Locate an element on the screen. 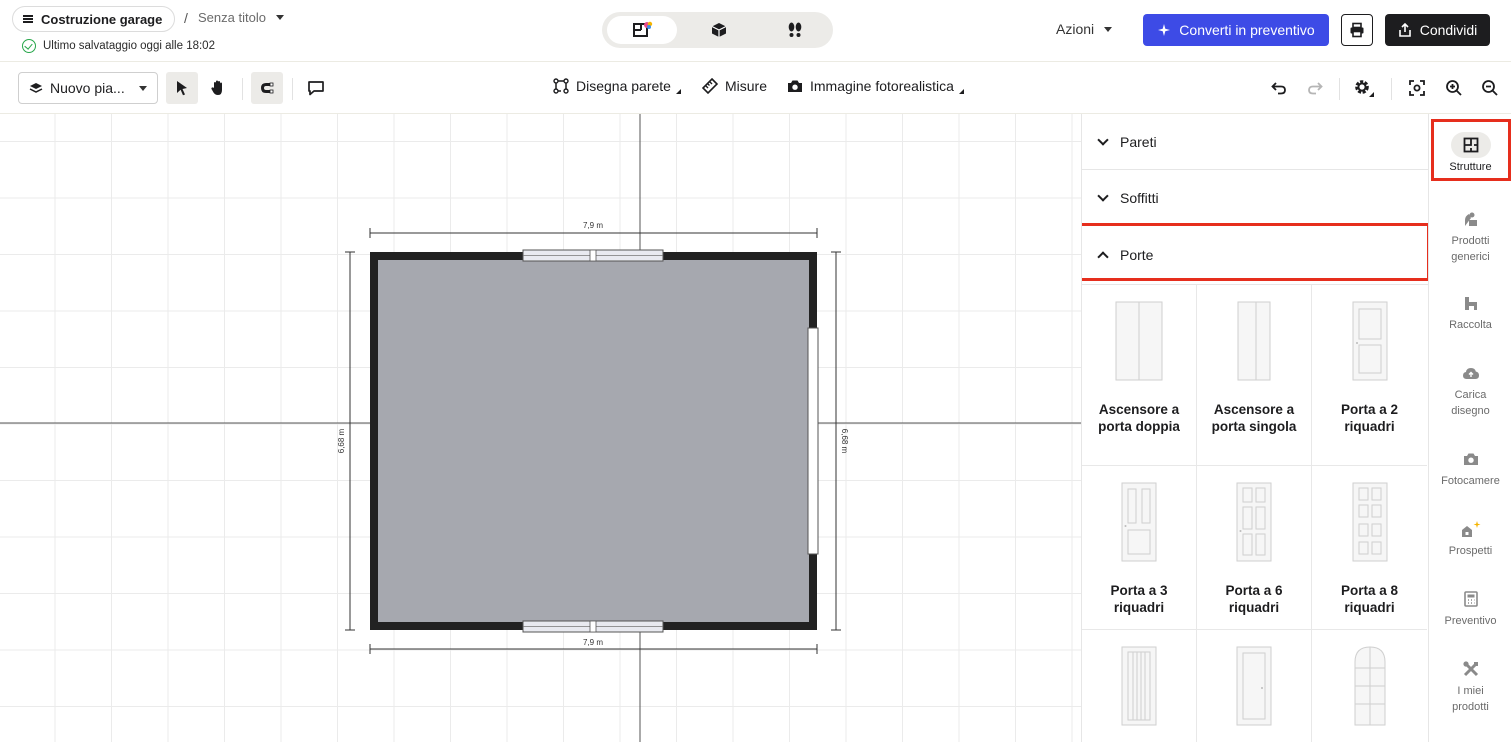  catalog-item: Ascensore a porta singola is located at coordinates (1254, 375).